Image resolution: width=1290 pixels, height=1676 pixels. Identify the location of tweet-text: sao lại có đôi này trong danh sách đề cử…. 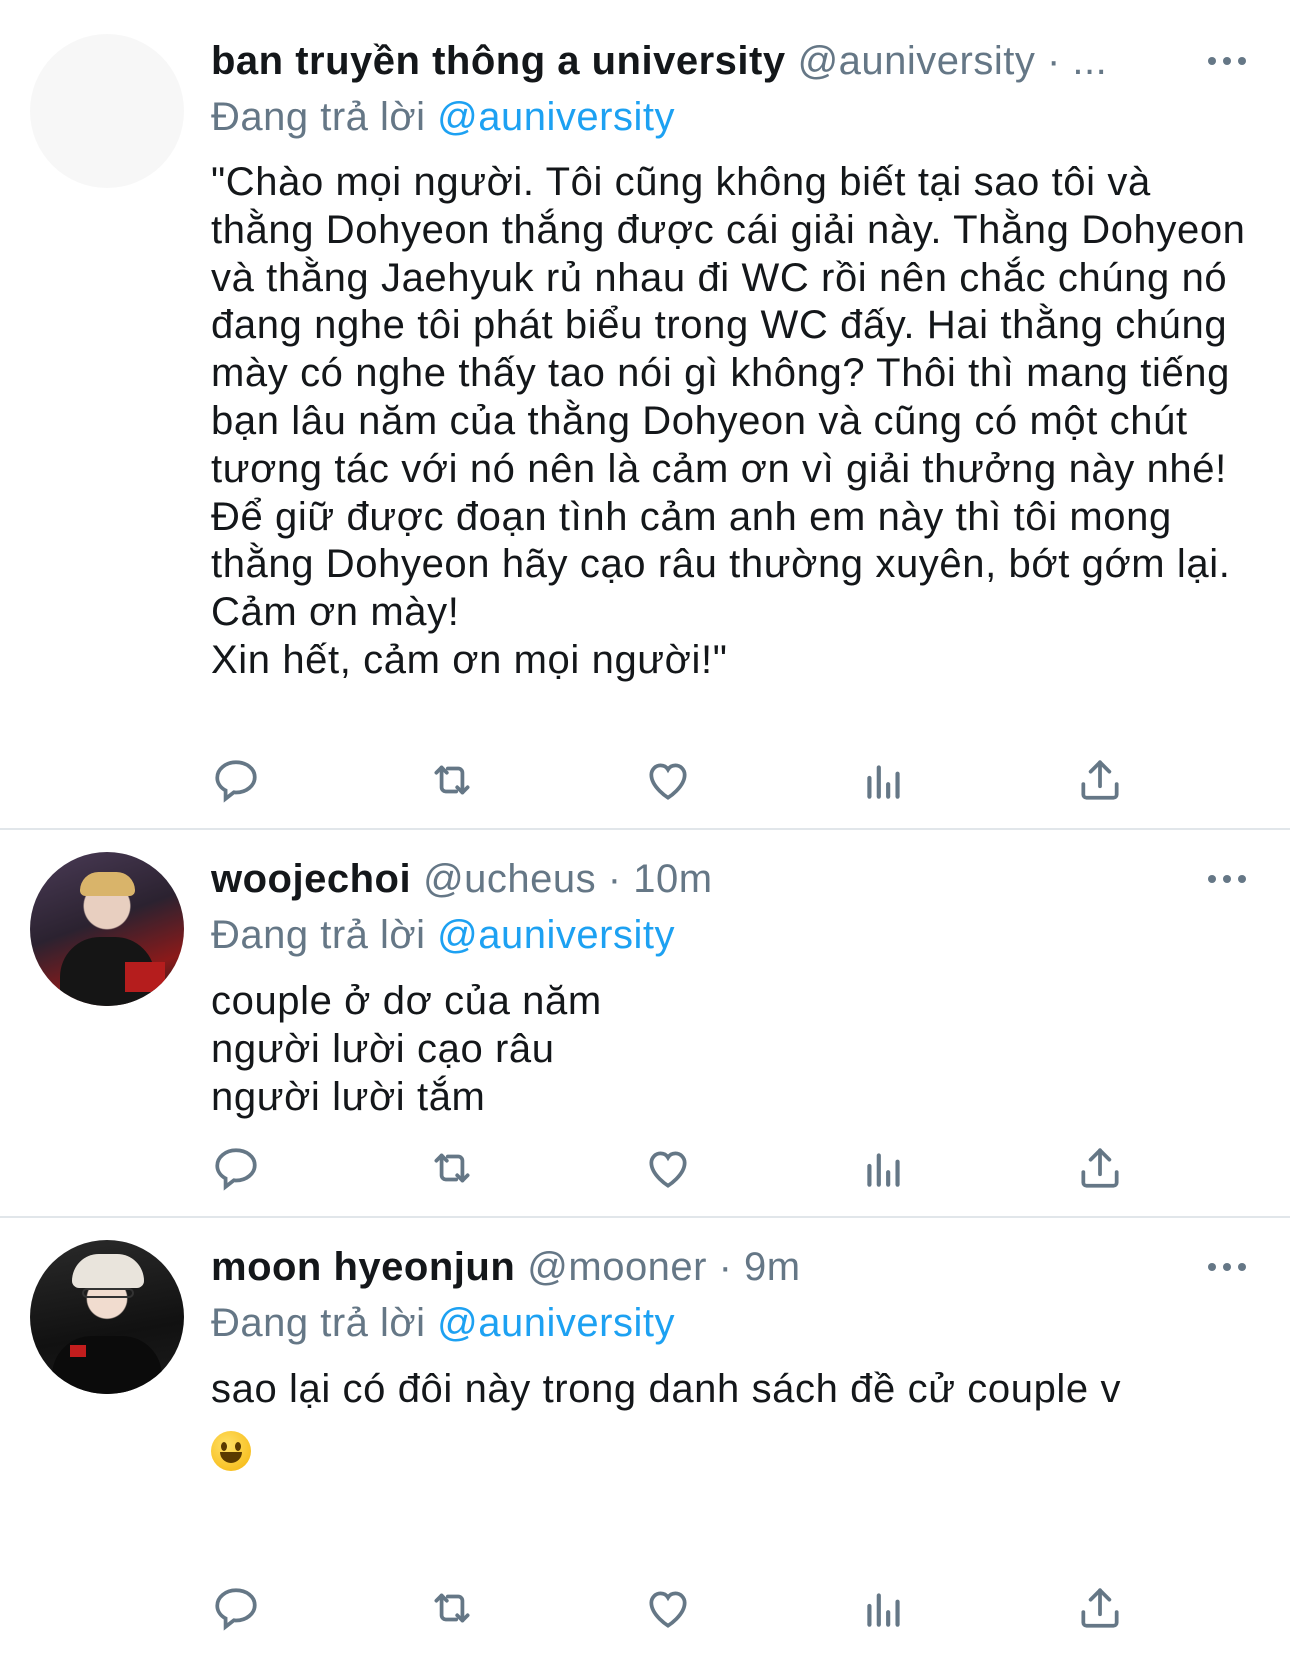
(730, 1419).